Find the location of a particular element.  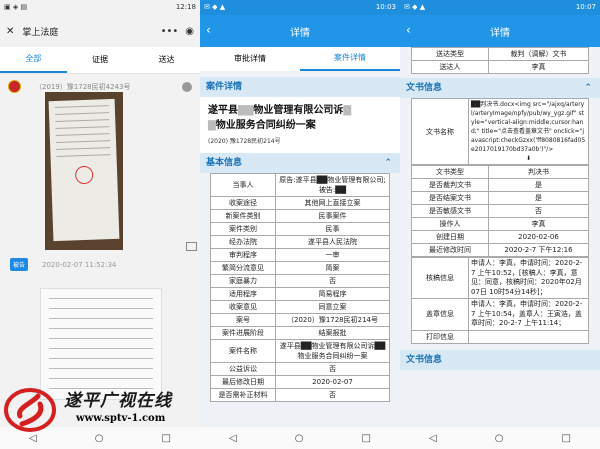

tab-case-detail: 案件详情 is located at coordinates (350, 59).